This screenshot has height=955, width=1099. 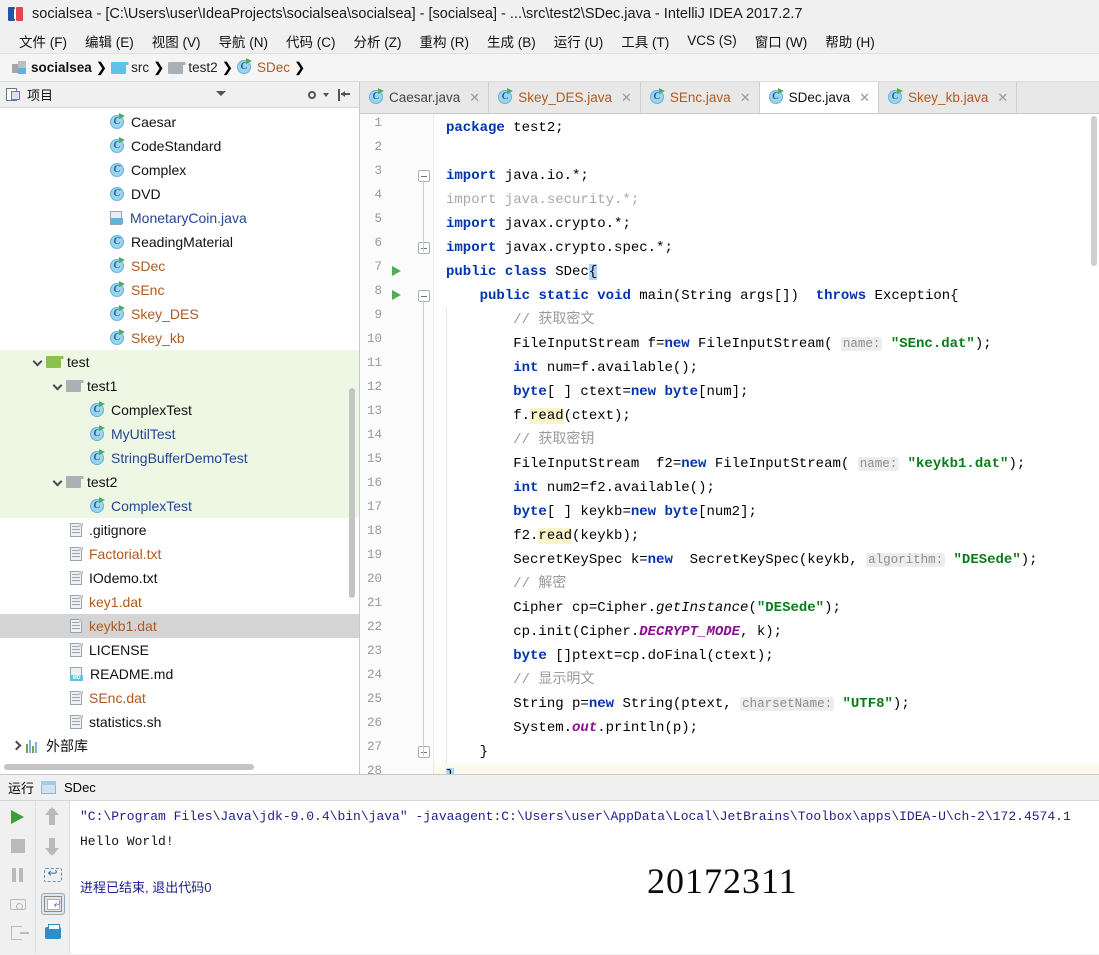 I want to click on editor-tab-sdec-java: C SDec.java ✕, so click(x=819, y=97).